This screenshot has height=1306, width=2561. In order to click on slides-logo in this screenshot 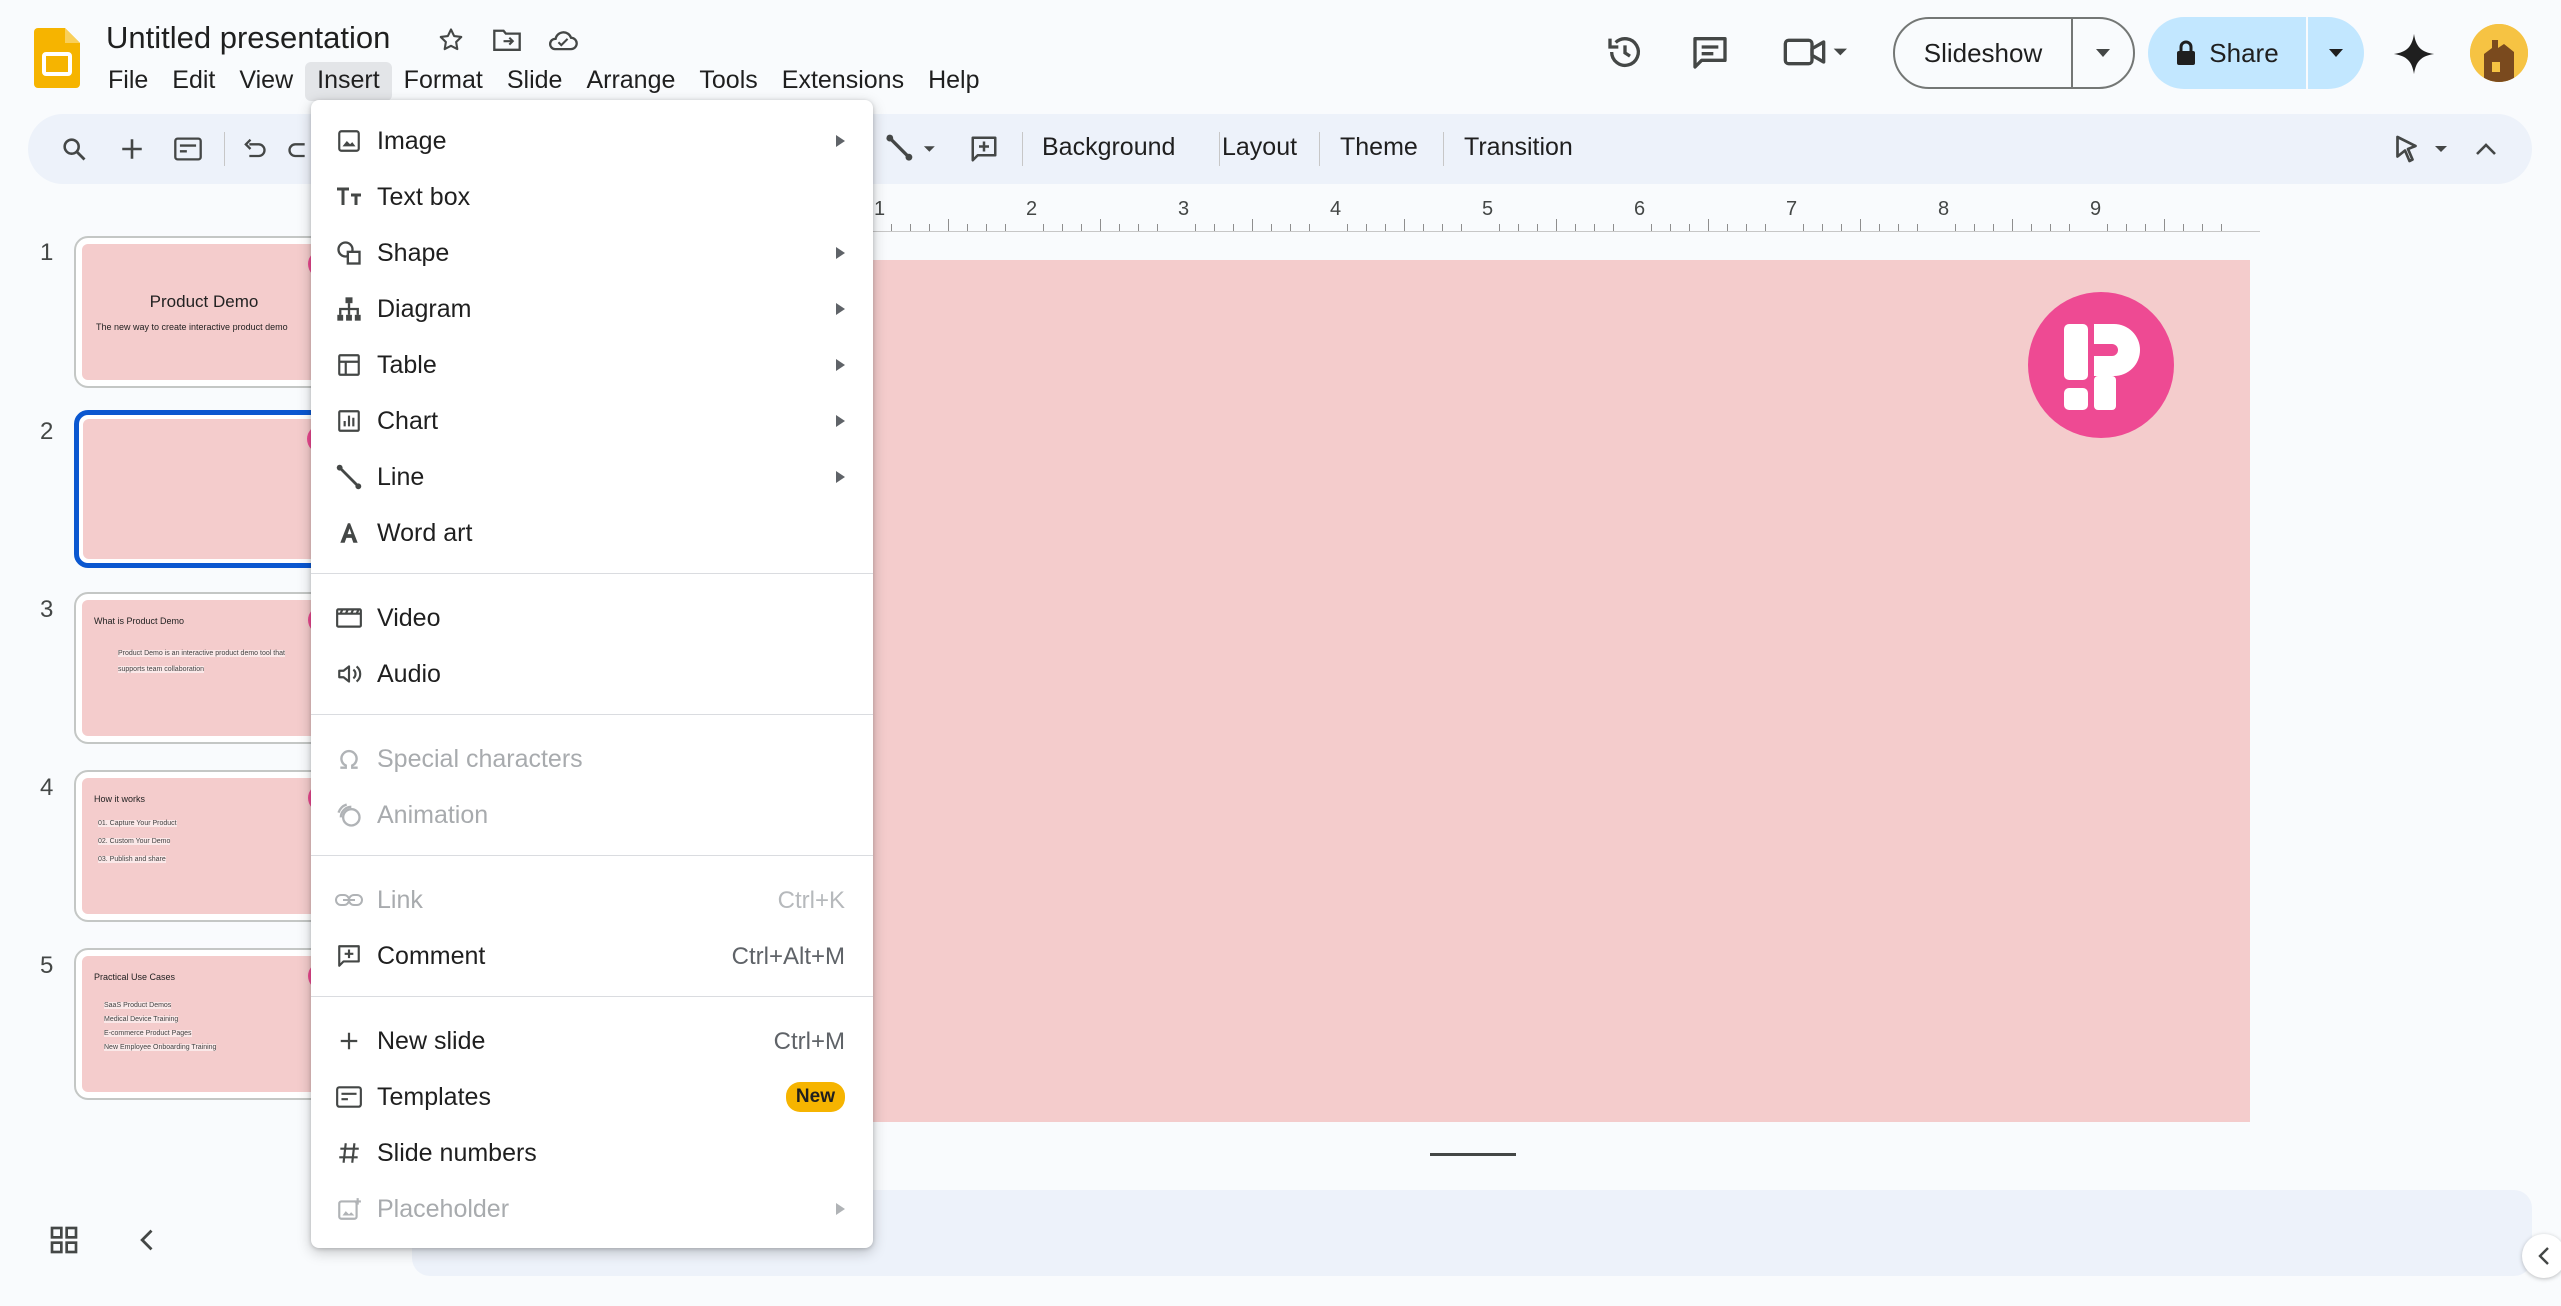, I will do `click(57, 58)`.